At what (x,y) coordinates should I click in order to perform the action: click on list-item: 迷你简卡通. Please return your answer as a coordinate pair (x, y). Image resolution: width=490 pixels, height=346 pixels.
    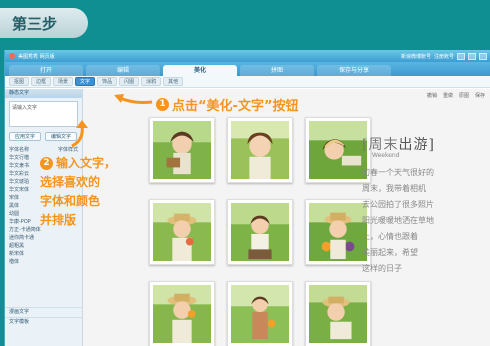
    Looking at the image, I should click on (43, 238).